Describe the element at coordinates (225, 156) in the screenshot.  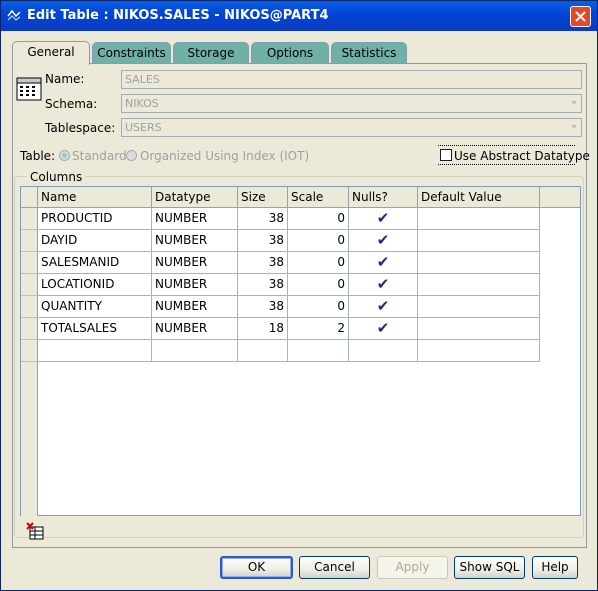
I see `iot-radio-label: Organized Using Index (IOT)` at that location.